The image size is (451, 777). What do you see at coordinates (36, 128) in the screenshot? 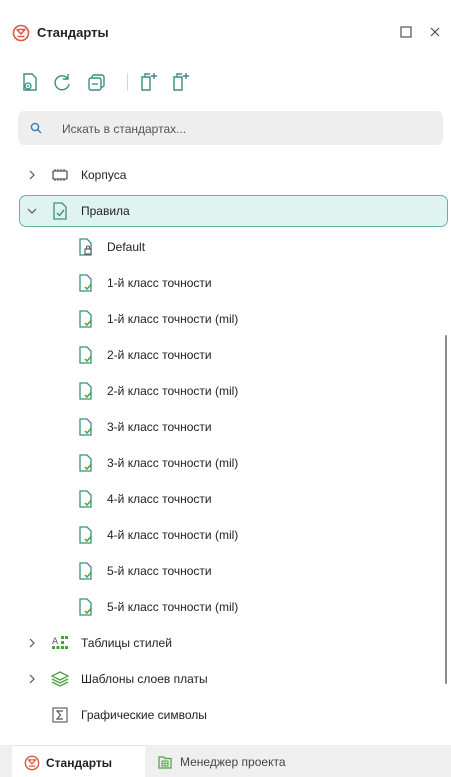
I see `search-icon` at bounding box center [36, 128].